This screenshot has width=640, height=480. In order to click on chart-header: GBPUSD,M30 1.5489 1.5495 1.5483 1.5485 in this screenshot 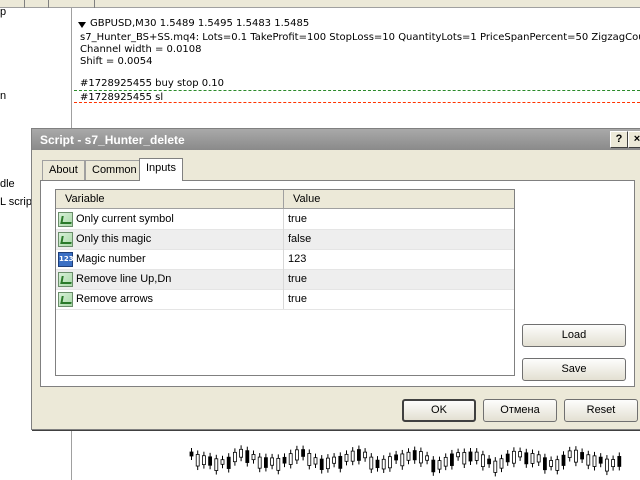, I will do `click(200, 23)`.